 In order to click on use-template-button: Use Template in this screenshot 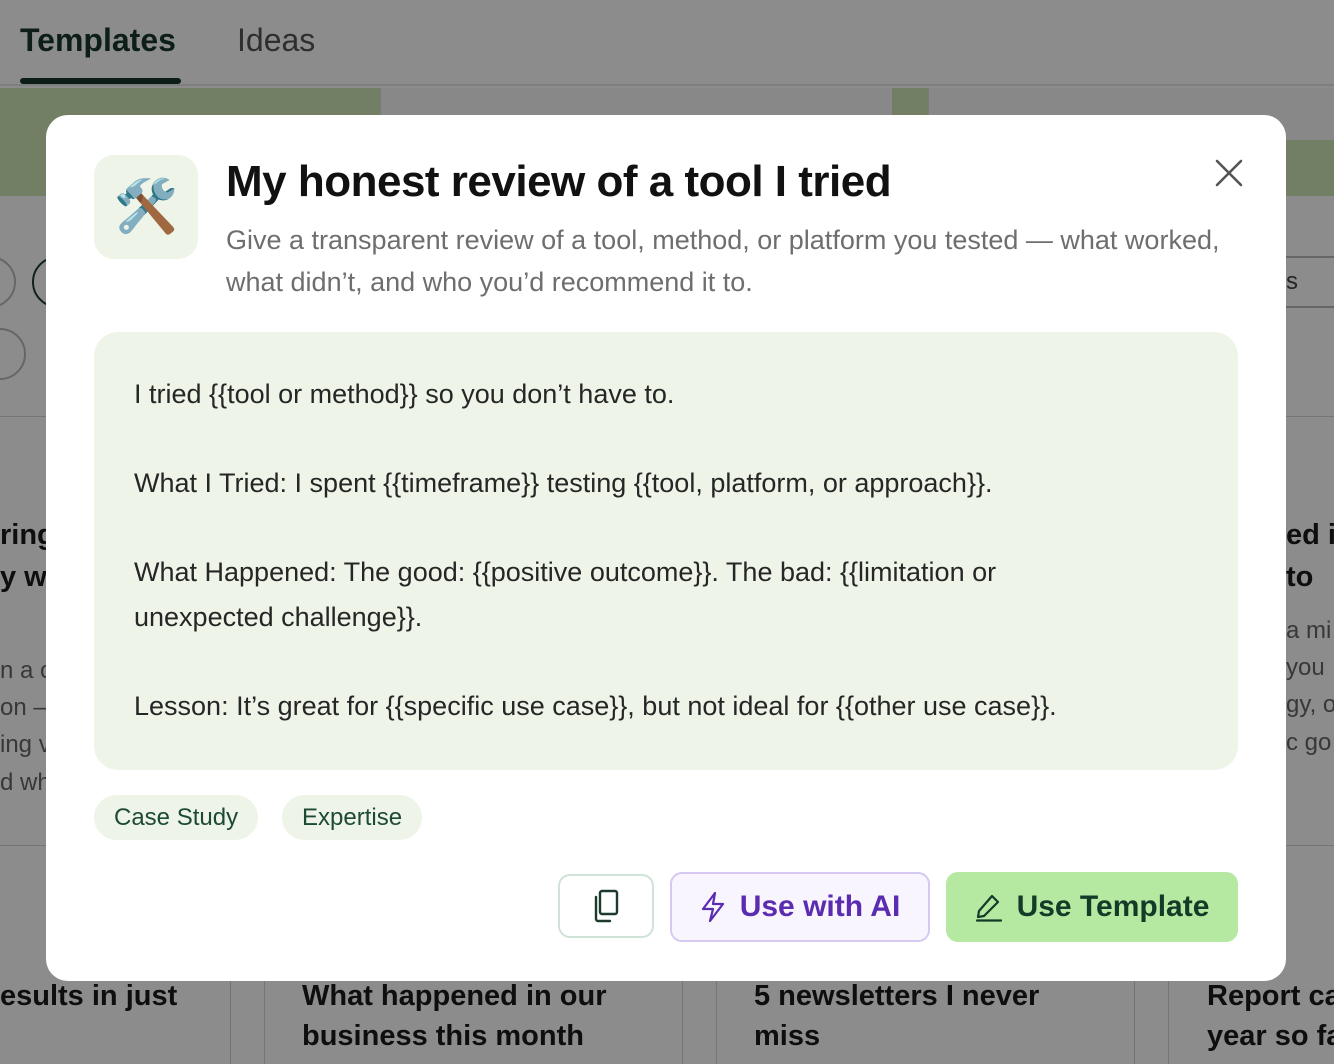, I will do `click(1092, 907)`.